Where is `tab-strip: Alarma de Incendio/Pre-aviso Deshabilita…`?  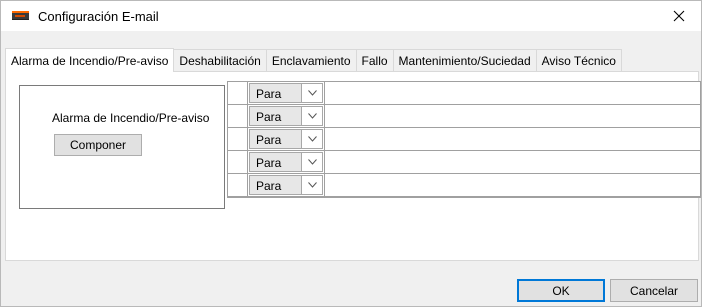 tab-strip: Alarma de Incendio/Pre-aviso Deshabilita… is located at coordinates (313, 60).